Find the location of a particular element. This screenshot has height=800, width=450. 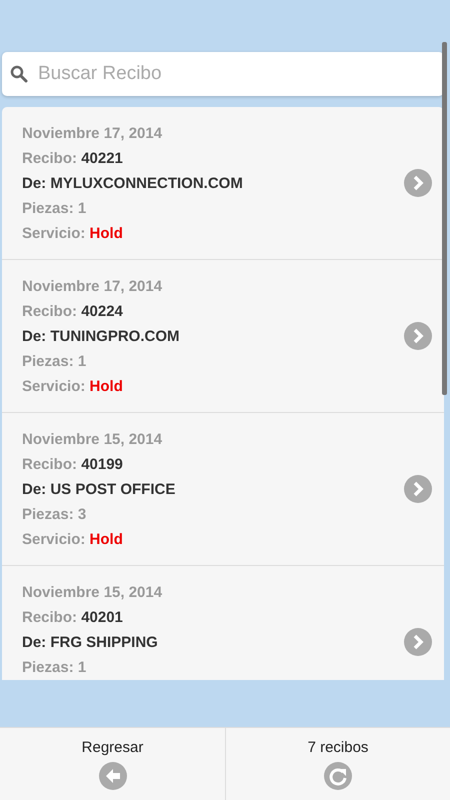

receipt-number: Recibo: 40199 is located at coordinates (73, 464).